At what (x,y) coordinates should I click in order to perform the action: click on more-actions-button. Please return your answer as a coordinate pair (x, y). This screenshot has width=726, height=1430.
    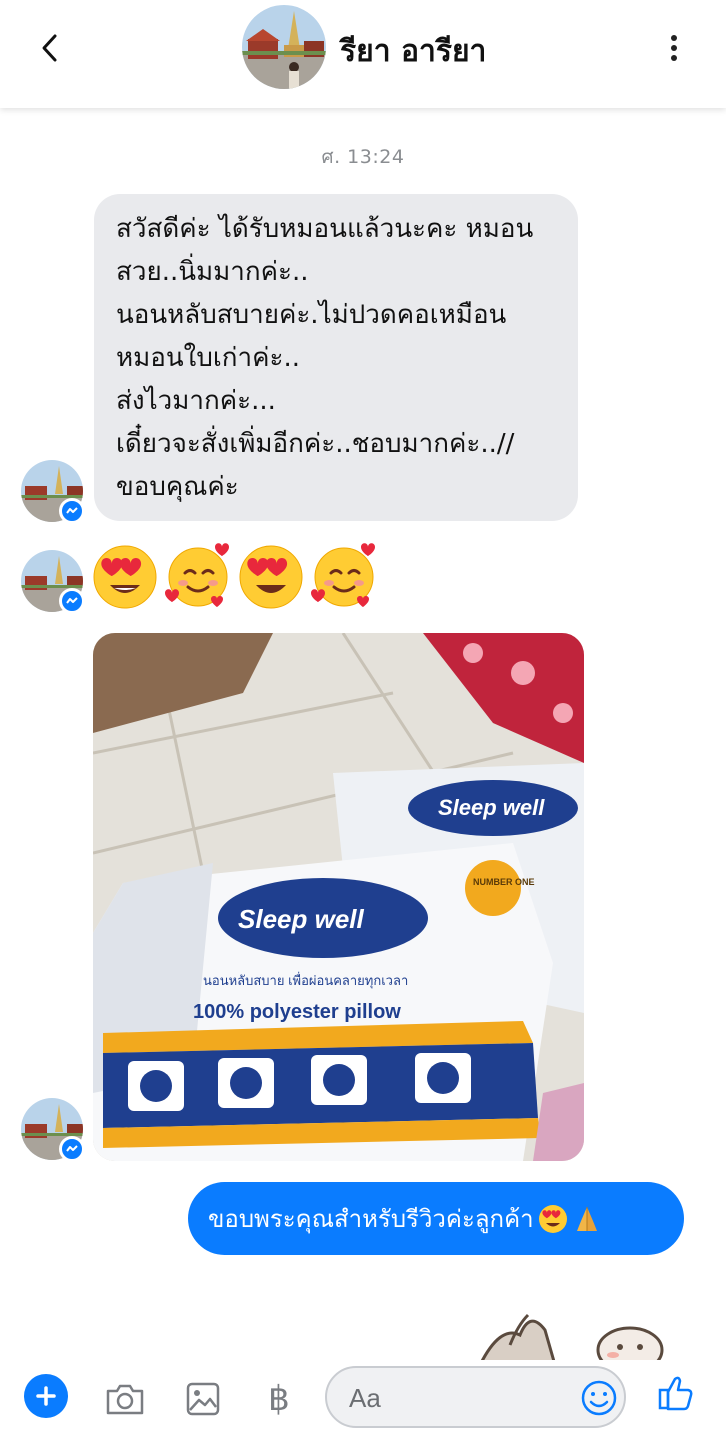
    Looking at the image, I should click on (46, 1396).